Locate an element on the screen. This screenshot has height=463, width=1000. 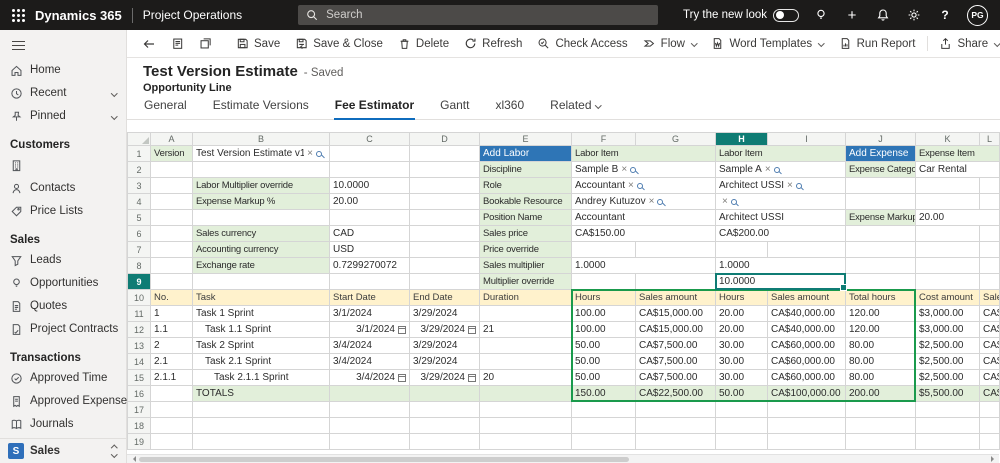
cell-H17 is located at coordinates (741, 409).